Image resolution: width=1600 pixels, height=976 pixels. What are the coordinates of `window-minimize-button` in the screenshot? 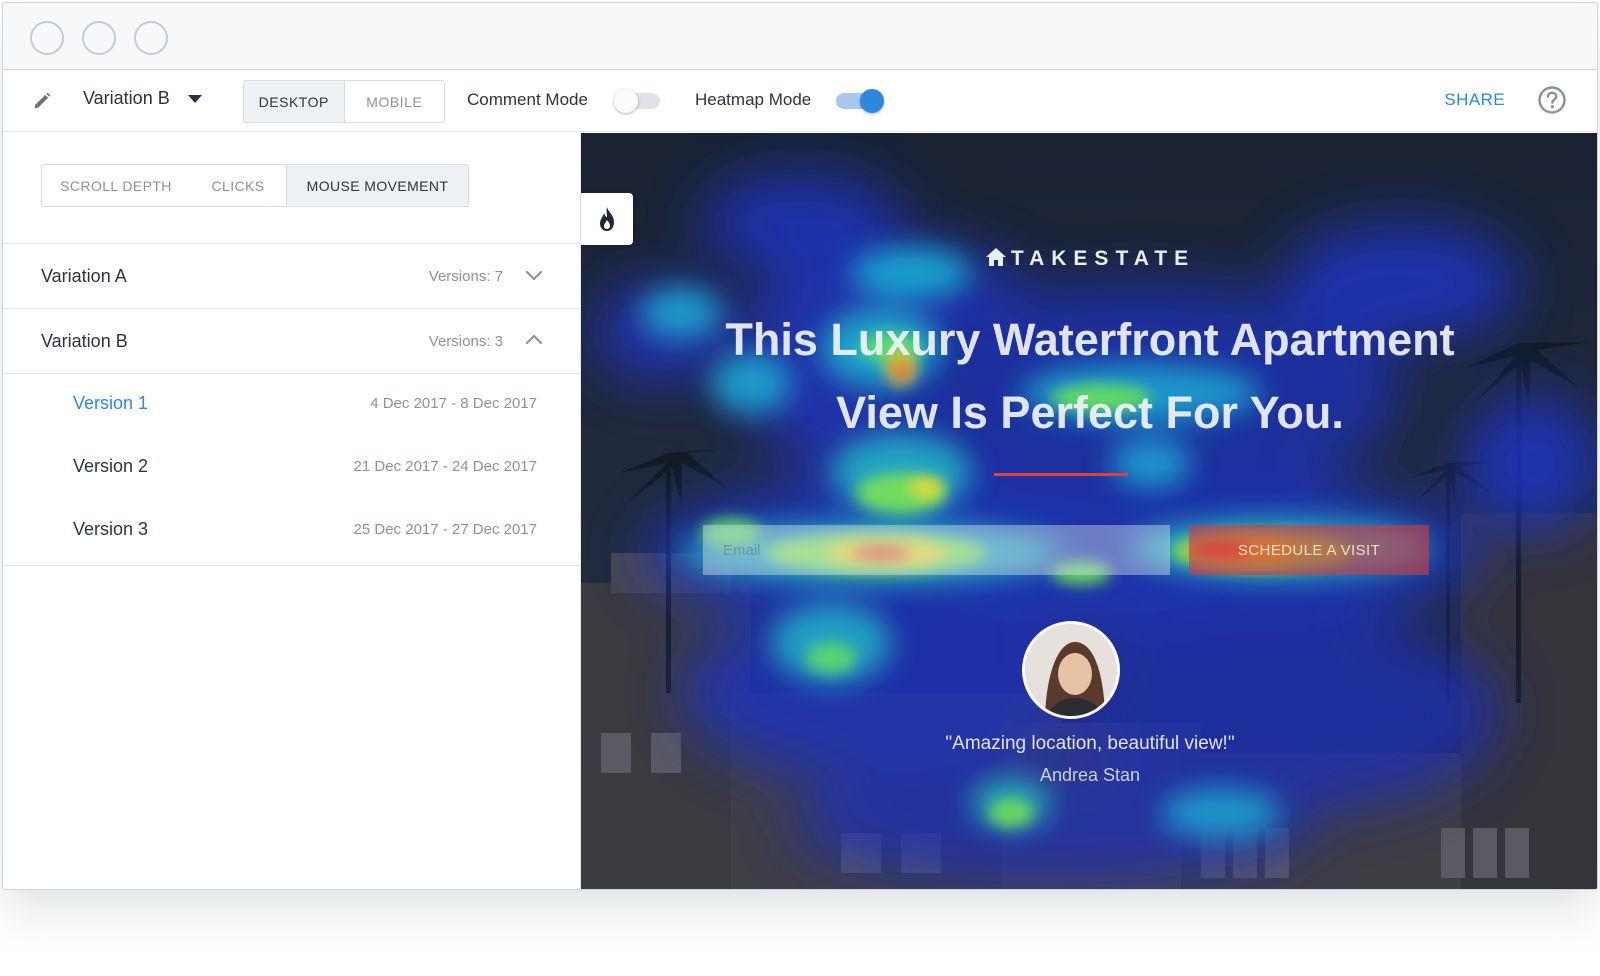 It's located at (99, 38).